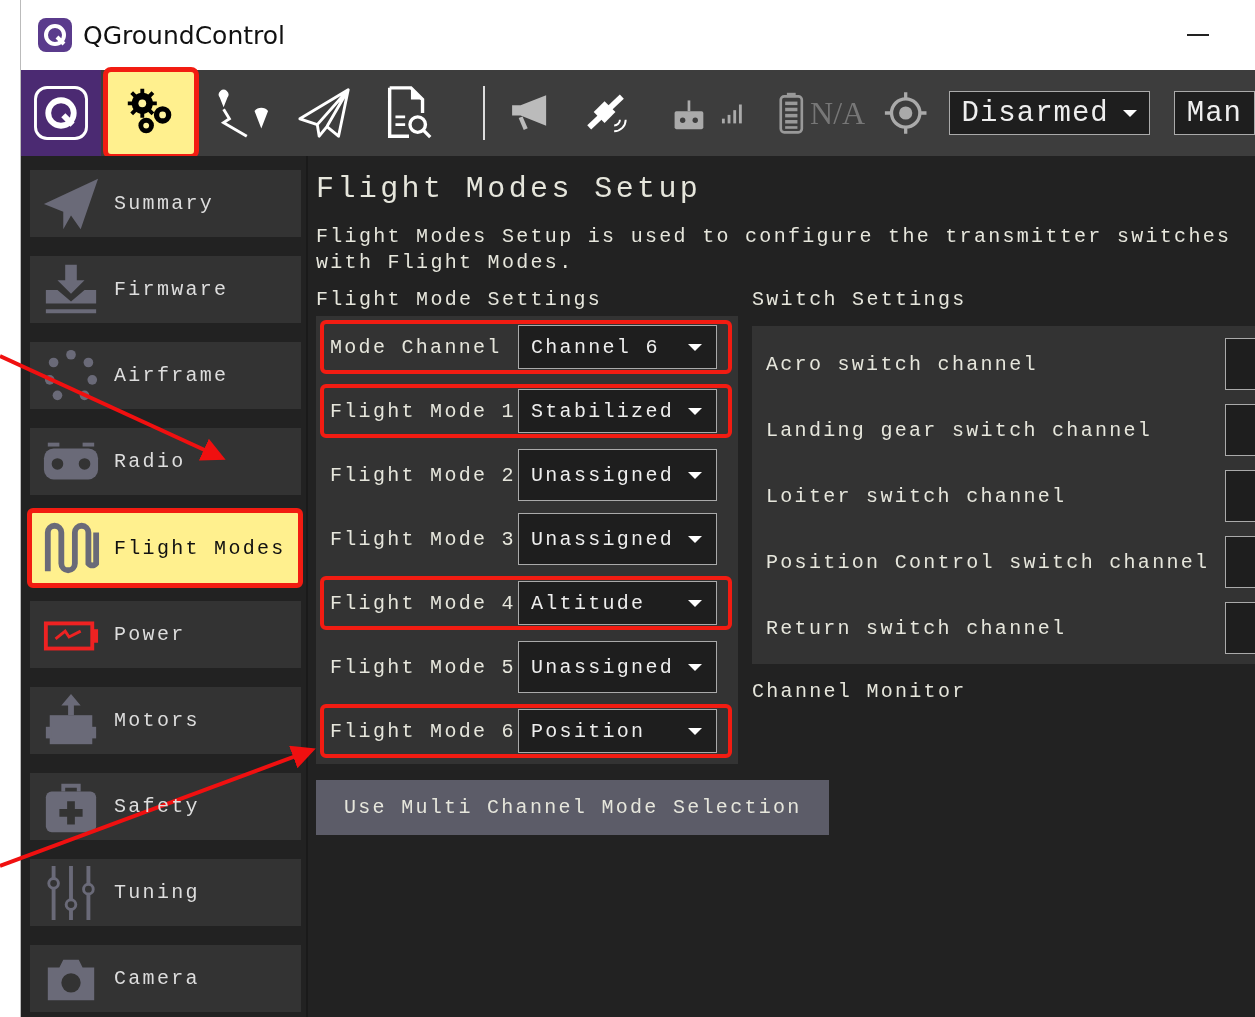  I want to click on switch-label: Landing gear switch channel, so click(960, 430).